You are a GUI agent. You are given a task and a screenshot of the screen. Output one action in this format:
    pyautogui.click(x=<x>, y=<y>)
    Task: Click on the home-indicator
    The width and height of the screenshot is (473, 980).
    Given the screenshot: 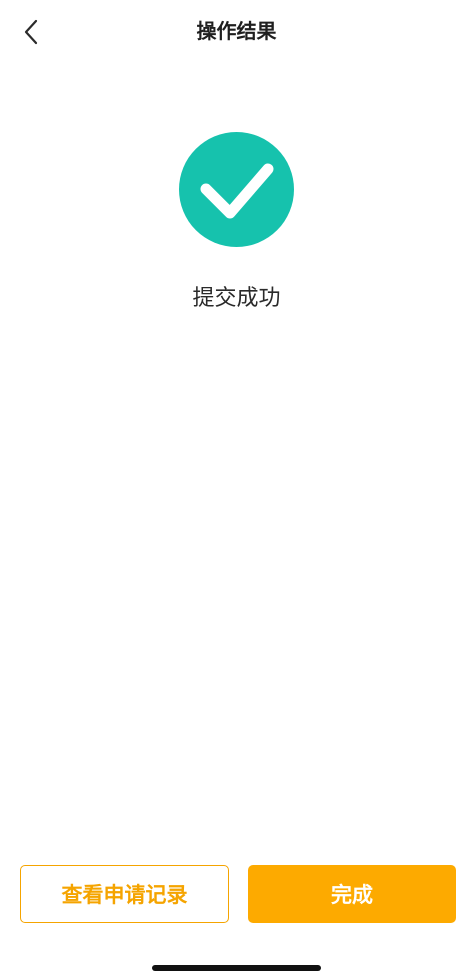 What is the action you would take?
    pyautogui.click(x=236, y=968)
    